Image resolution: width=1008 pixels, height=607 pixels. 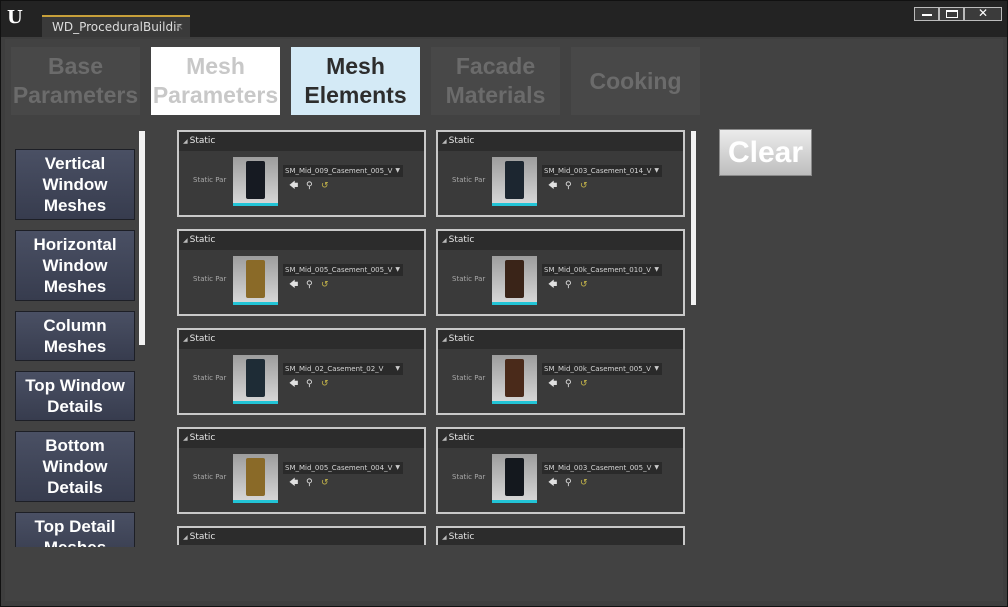 What do you see at coordinates (75, 81) in the screenshot?
I see `tab-base-parameters: Base Parameters` at bounding box center [75, 81].